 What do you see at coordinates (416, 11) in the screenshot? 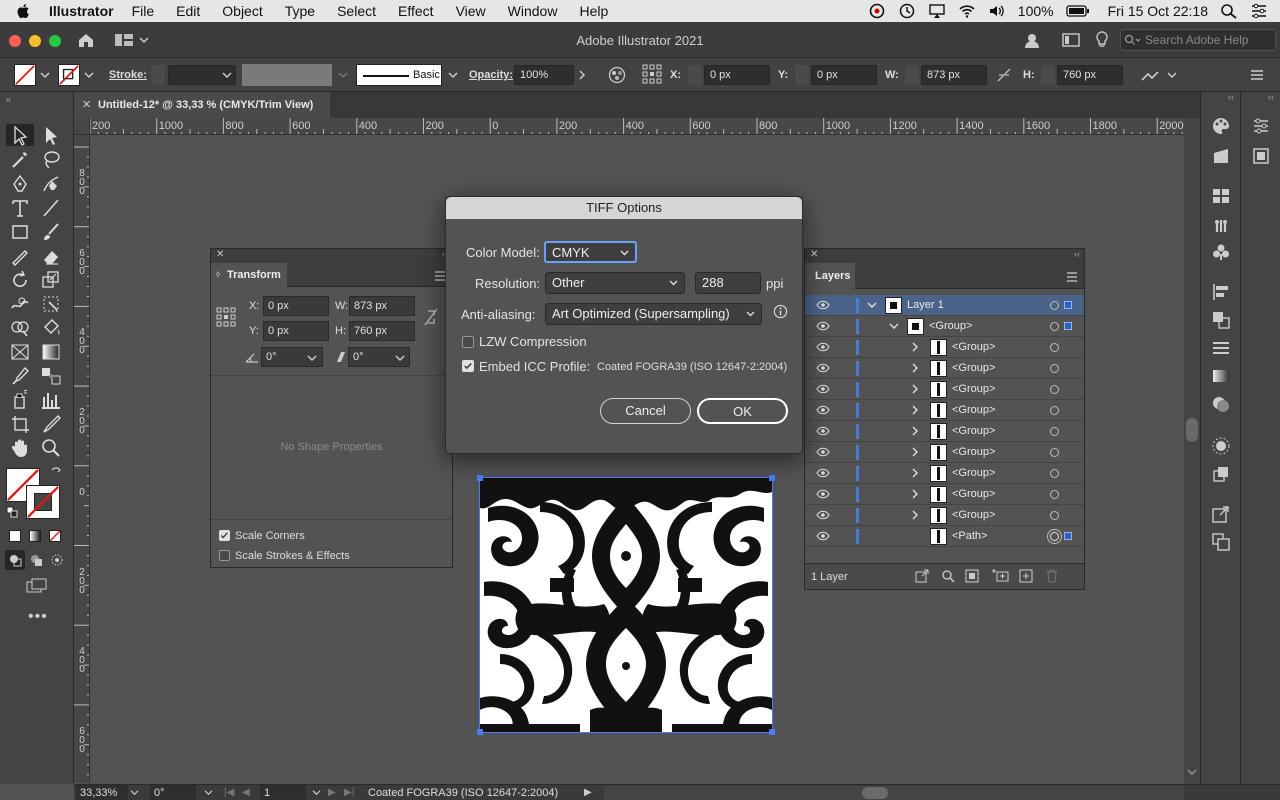
I see `menu-effect: Effect` at bounding box center [416, 11].